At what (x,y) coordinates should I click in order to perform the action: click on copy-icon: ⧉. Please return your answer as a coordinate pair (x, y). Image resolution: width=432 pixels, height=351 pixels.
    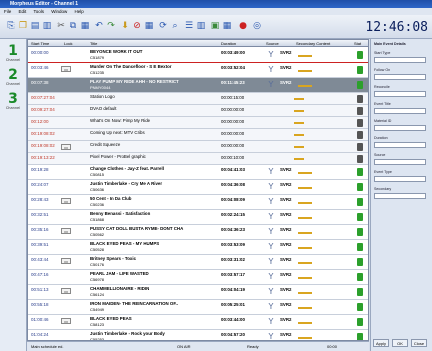
    Looking at the image, I should click on (73, 26).